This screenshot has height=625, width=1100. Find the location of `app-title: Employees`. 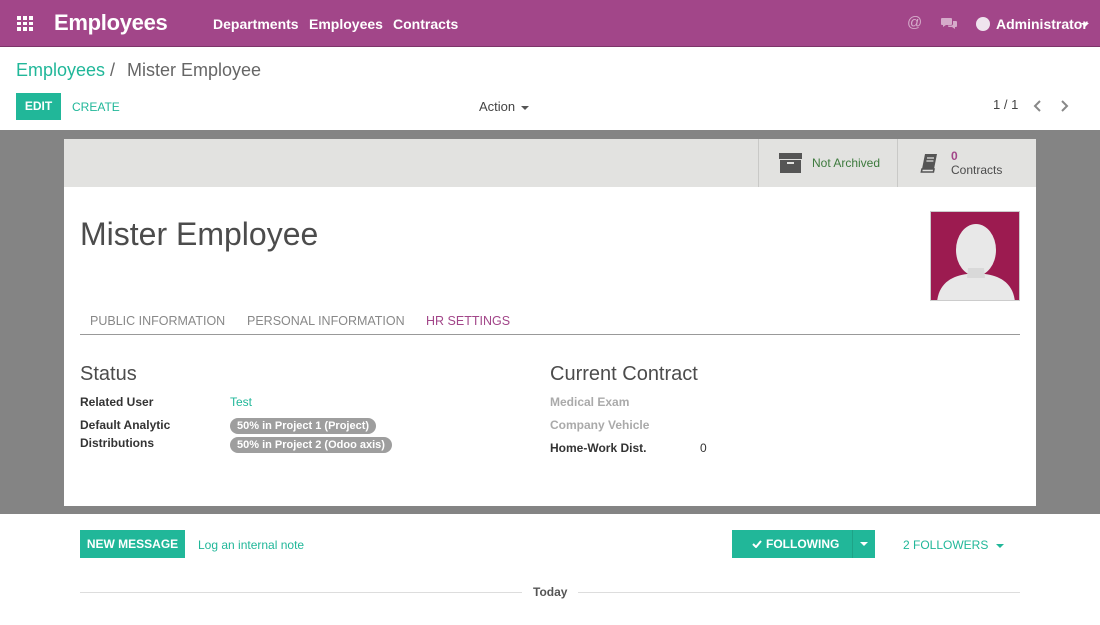

app-title: Employees is located at coordinates (111, 22).